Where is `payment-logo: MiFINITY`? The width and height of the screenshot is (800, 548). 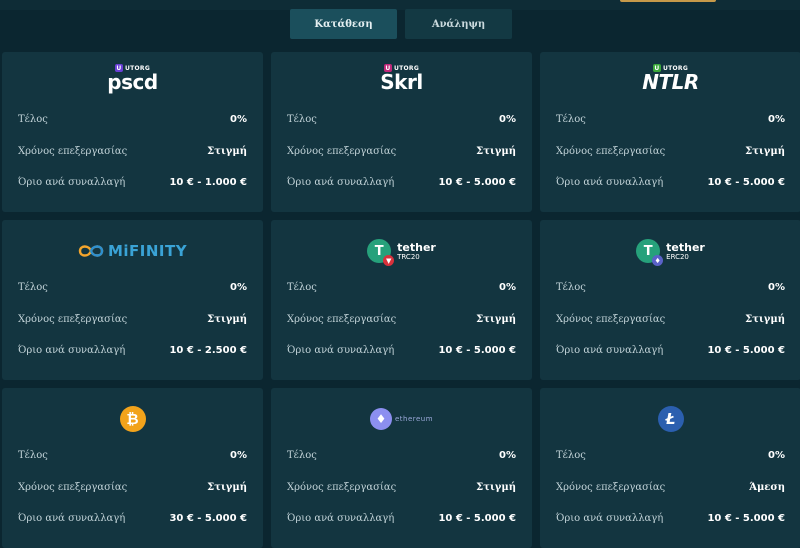 payment-logo: MiFINITY is located at coordinates (132, 251).